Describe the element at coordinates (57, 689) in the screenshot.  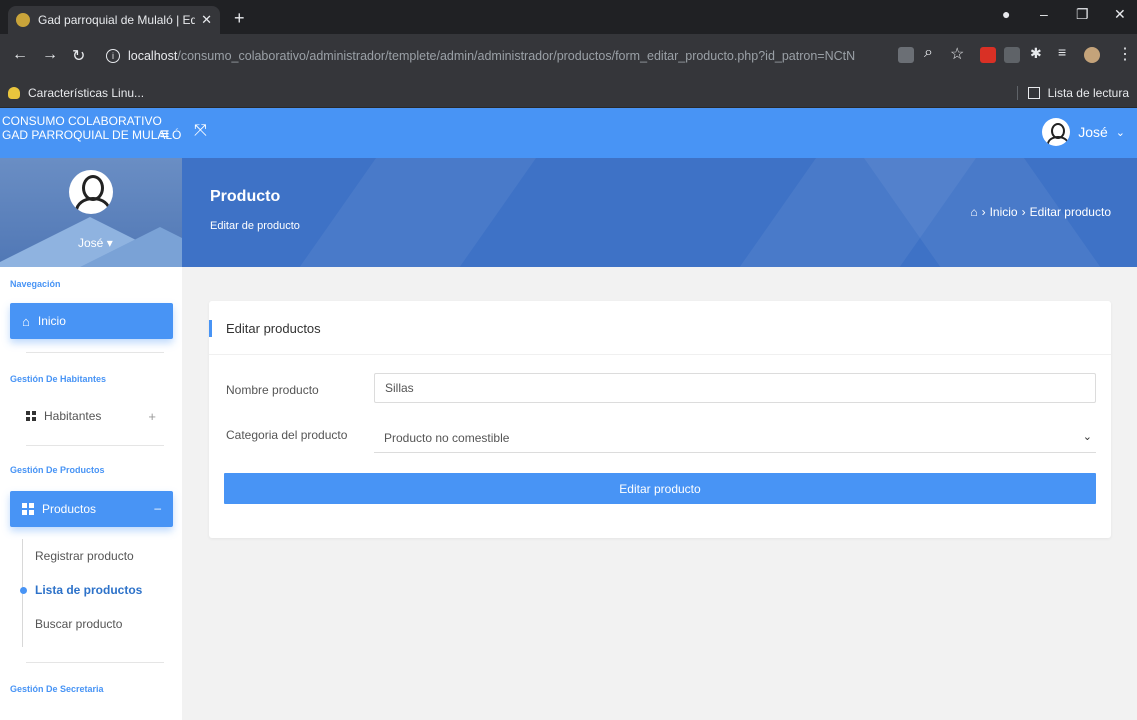
I see `section-title-secretaria: Gestión De Secretaria` at that location.